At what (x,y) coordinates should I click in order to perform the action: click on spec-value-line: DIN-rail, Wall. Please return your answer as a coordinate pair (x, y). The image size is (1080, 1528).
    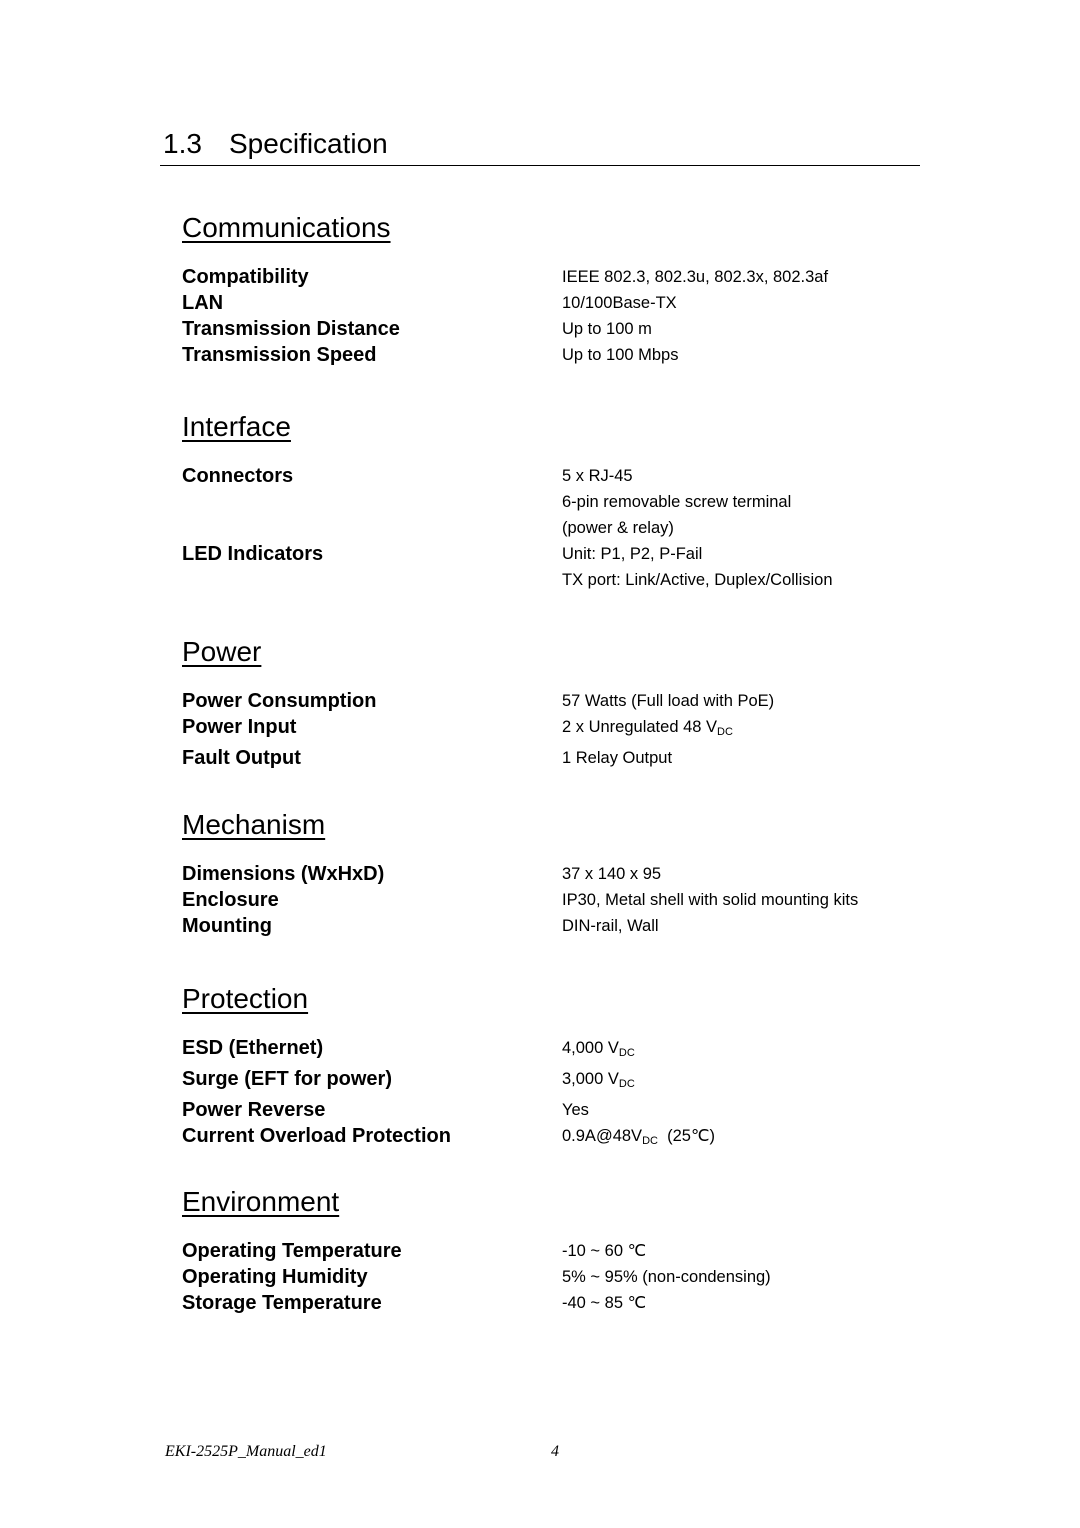
    Looking at the image, I should click on (610, 926).